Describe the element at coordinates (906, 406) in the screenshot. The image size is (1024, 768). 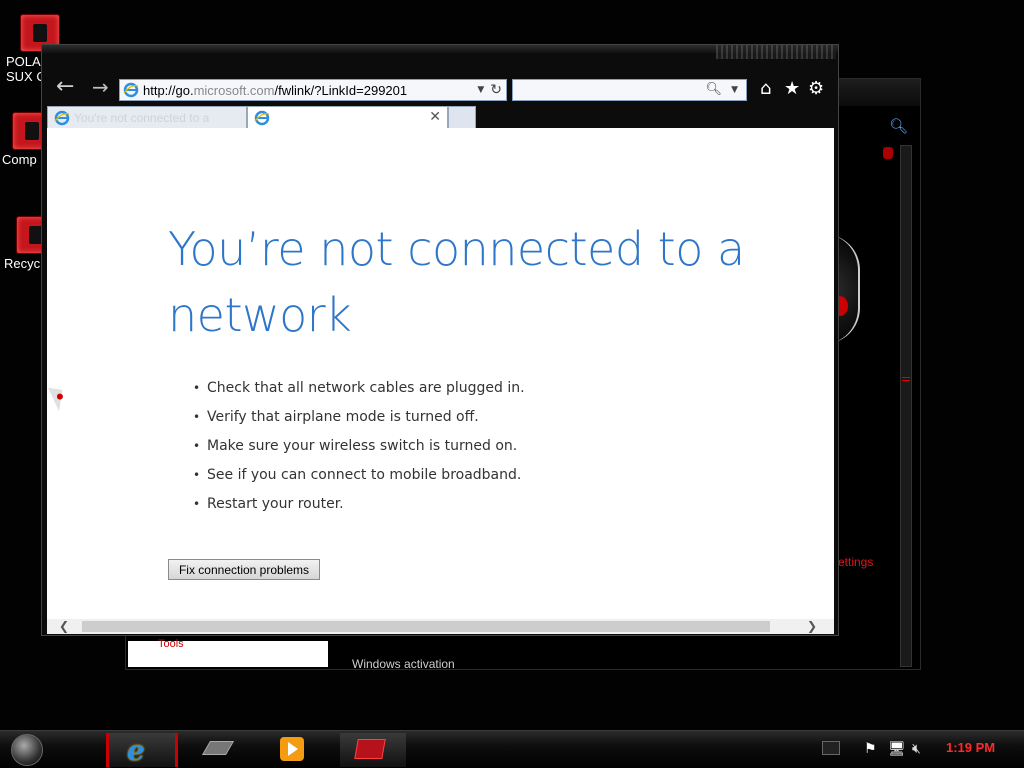
I see `vertical-scrollbar` at that location.